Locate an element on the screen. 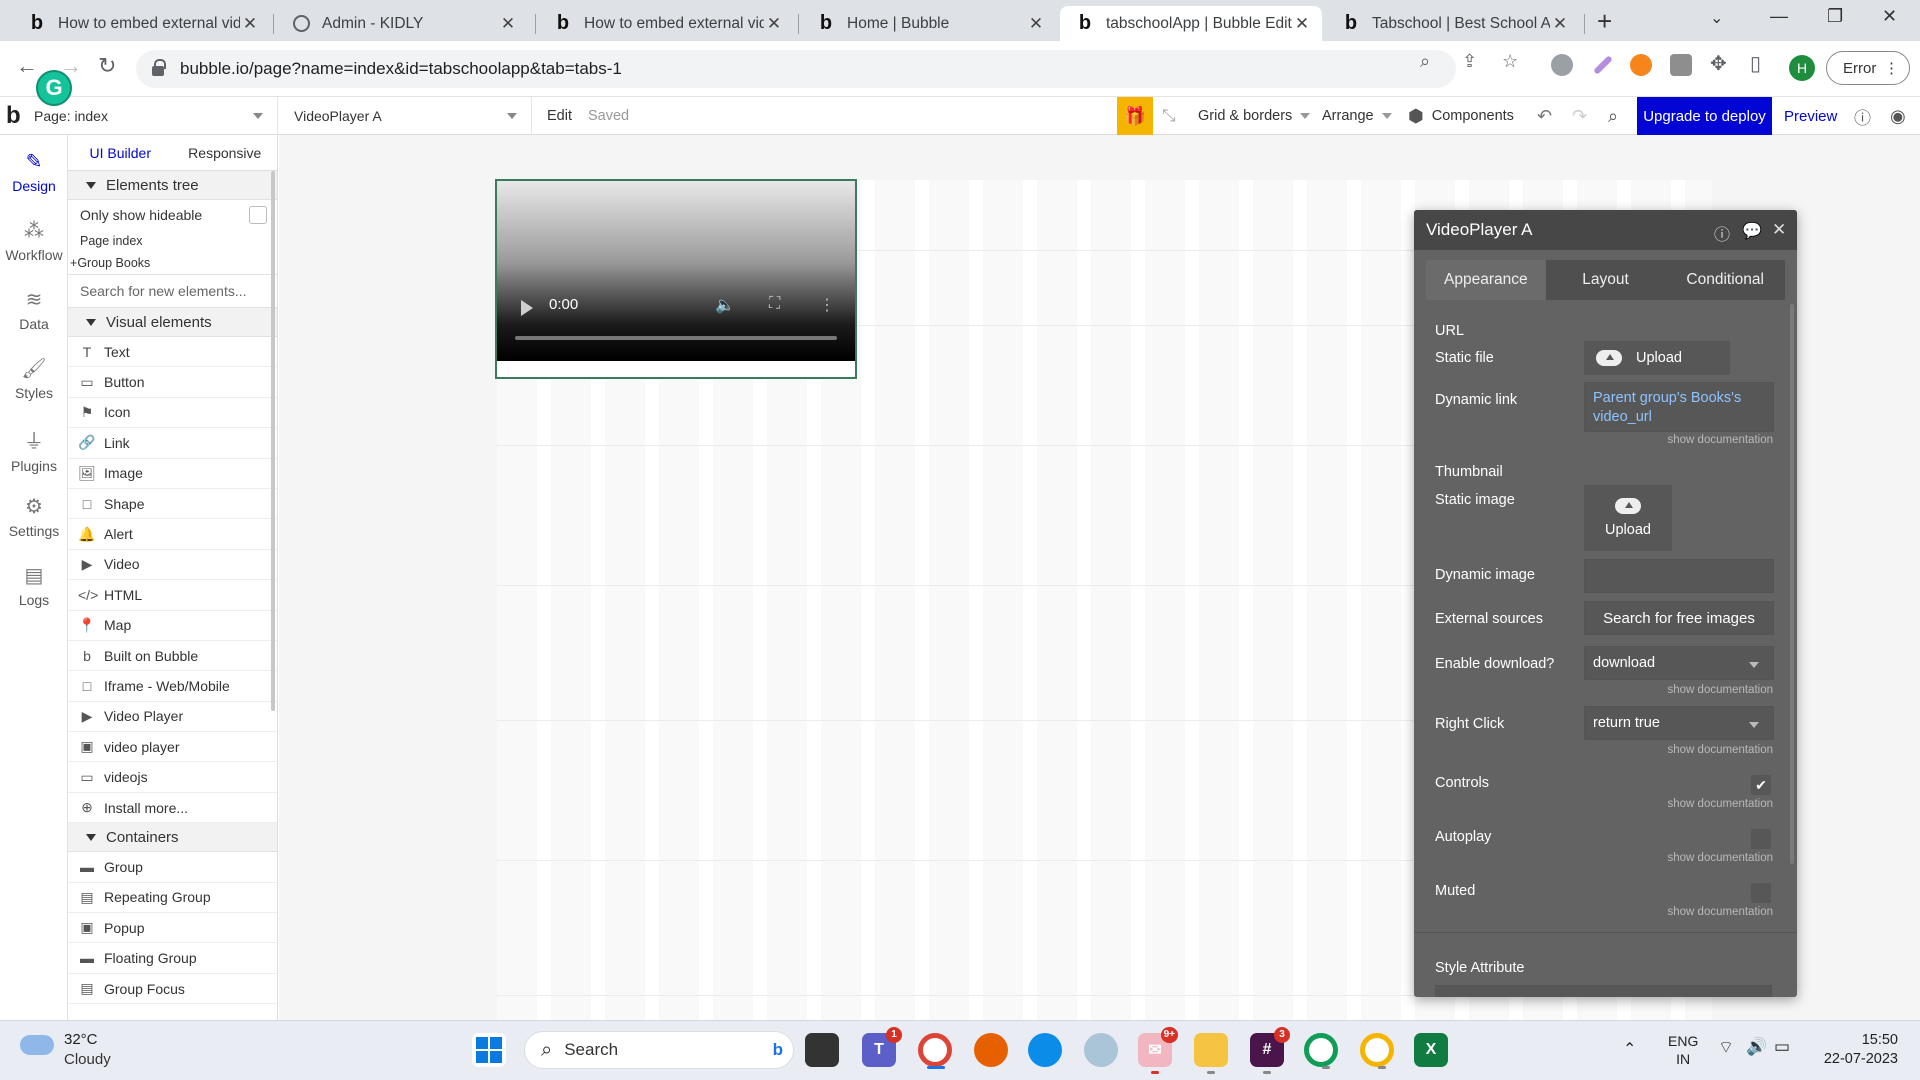  selector-arrow-icon: ⤡ is located at coordinates (1169, 116).